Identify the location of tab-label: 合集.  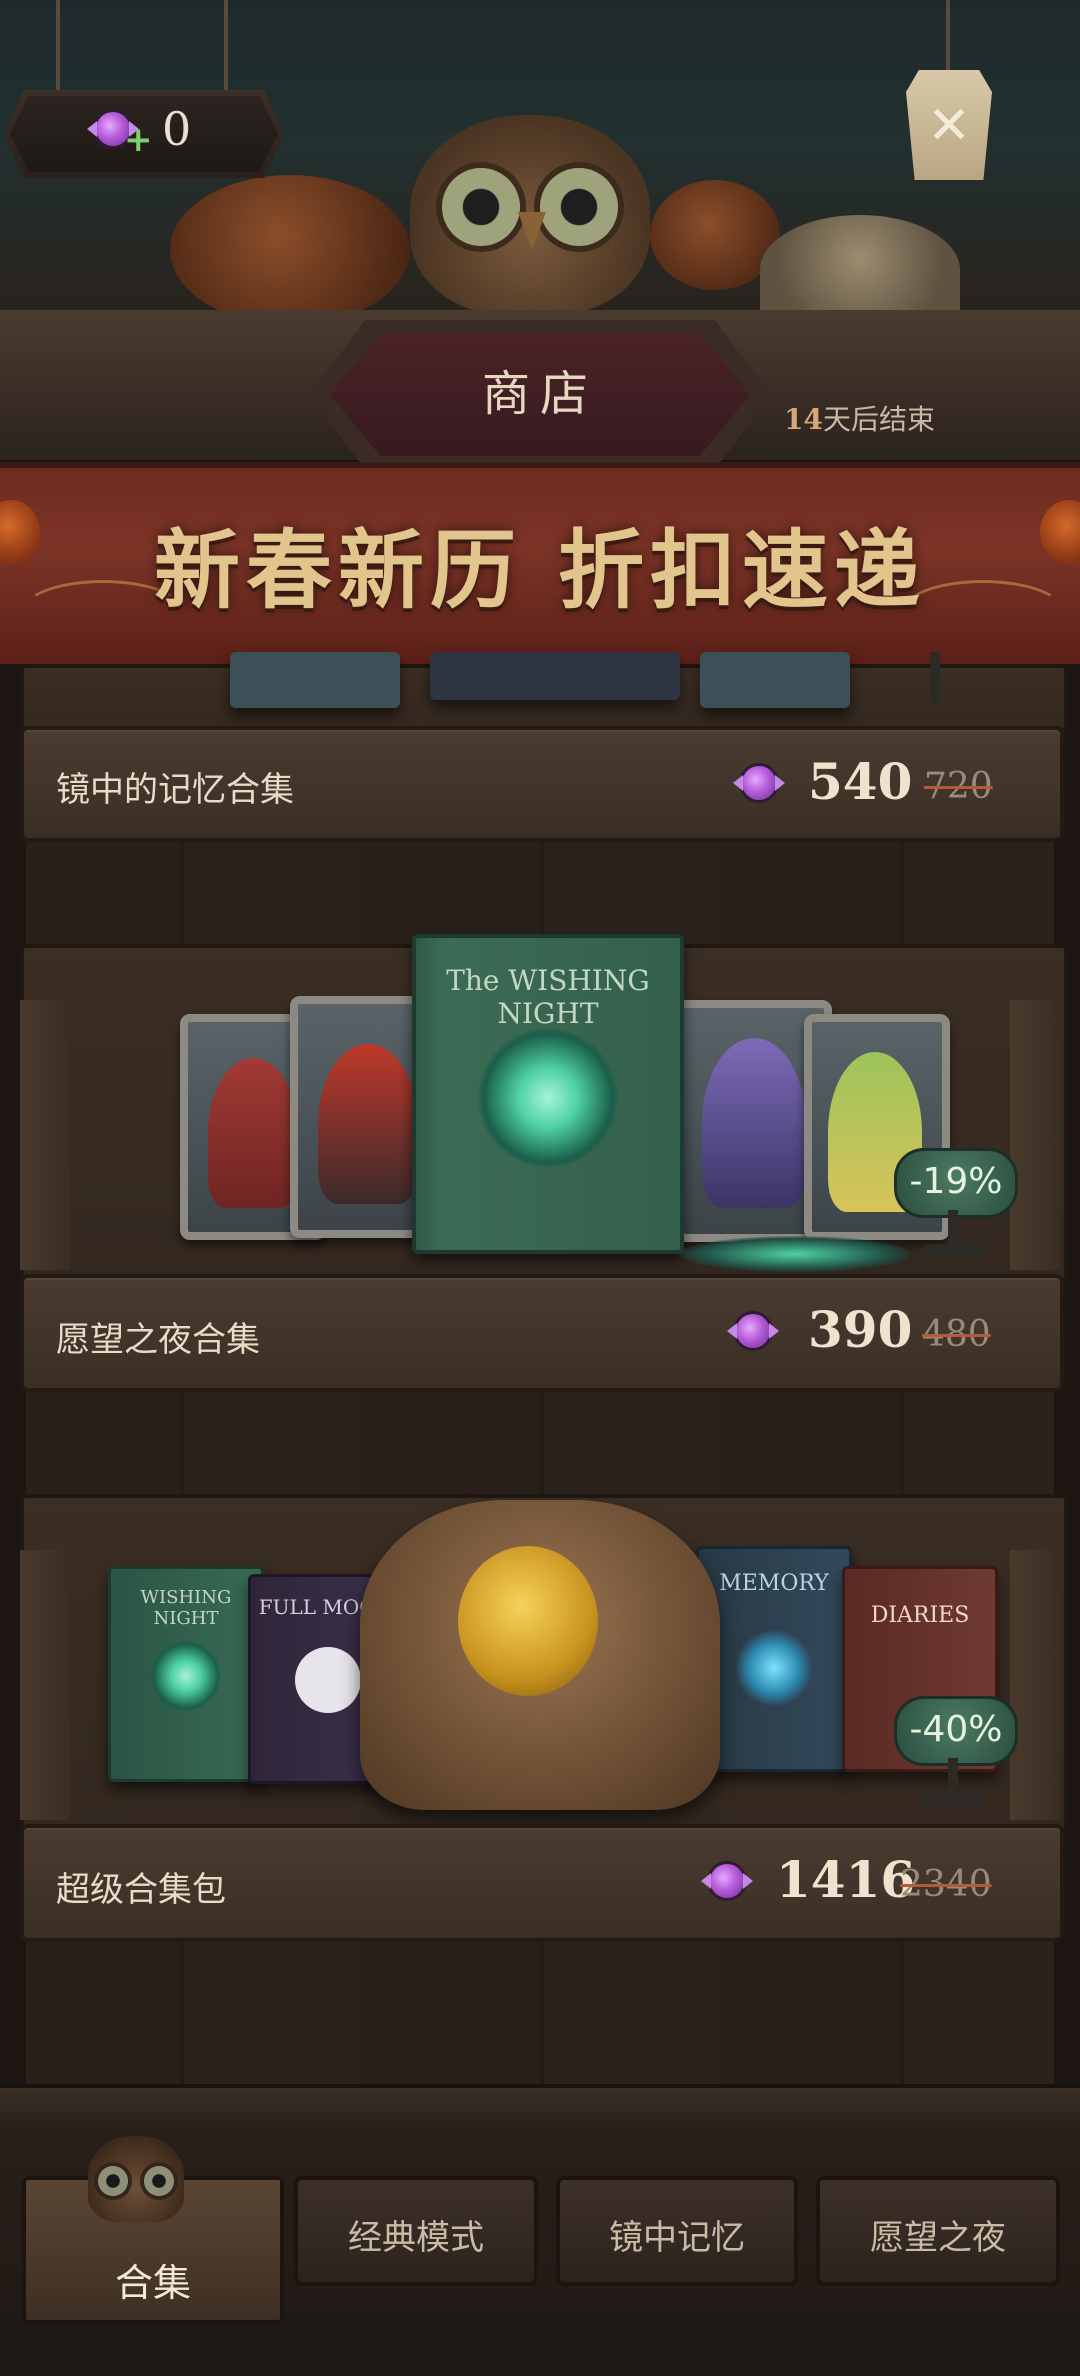
(152, 2283).